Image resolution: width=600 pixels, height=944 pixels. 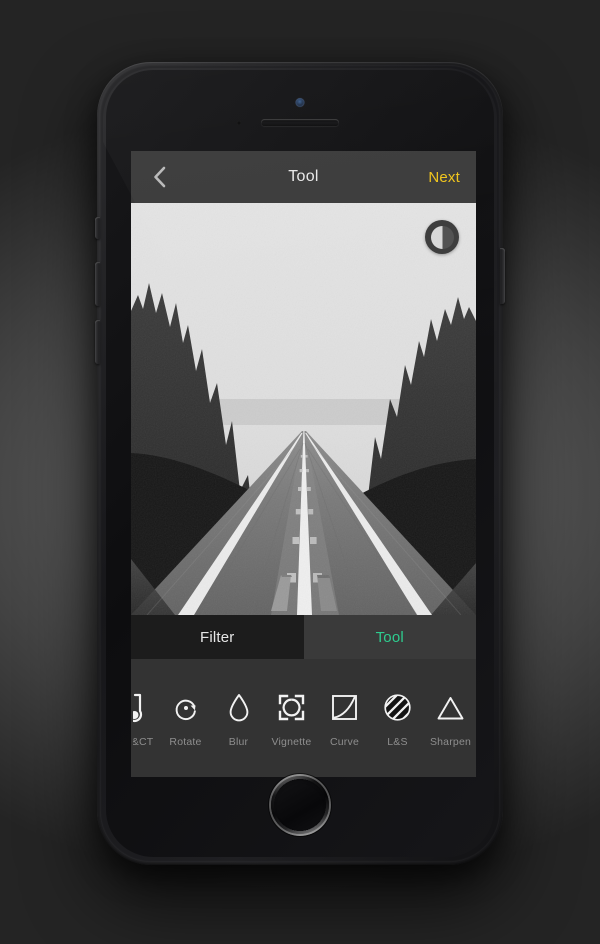 I want to click on tab-filter: Filter, so click(x=217, y=637).